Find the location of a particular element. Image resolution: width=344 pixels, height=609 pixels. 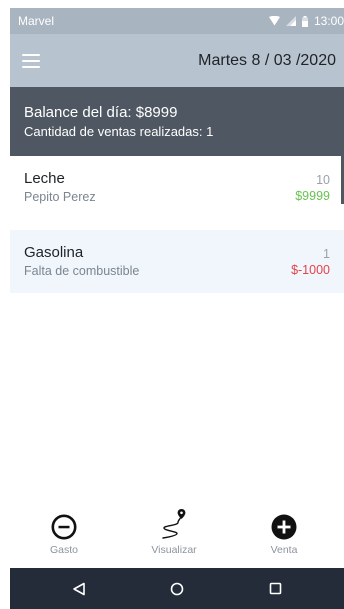

visualize-label: Visualizar is located at coordinates (174, 550).